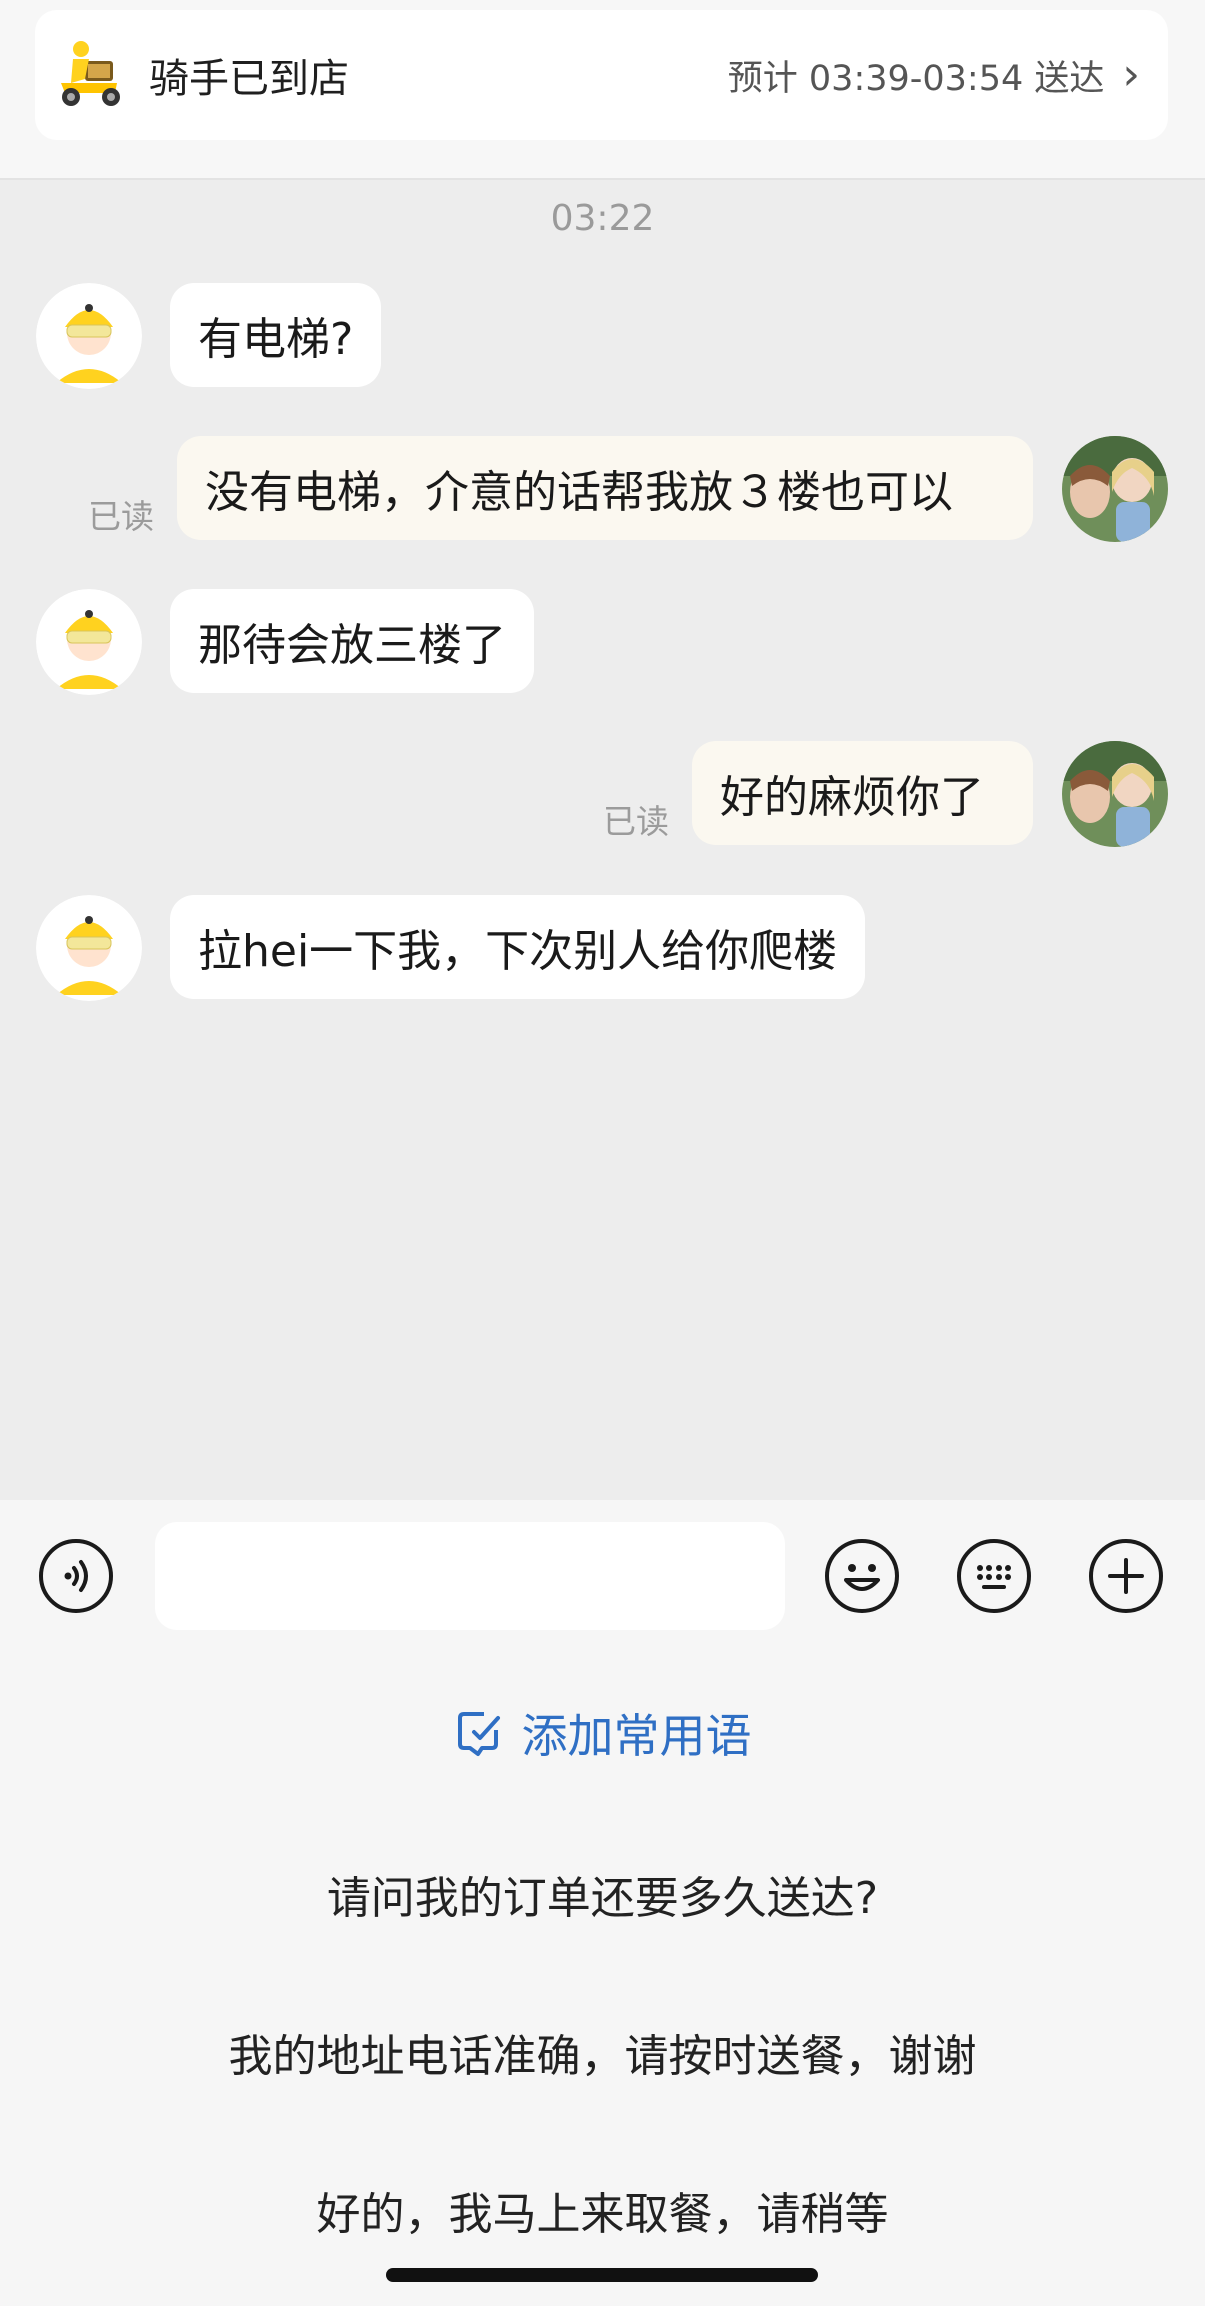  What do you see at coordinates (602, 2052) in the screenshot?
I see `quick-reply-item: 我的地址电话准确，请按时送餐，谢谢` at bounding box center [602, 2052].